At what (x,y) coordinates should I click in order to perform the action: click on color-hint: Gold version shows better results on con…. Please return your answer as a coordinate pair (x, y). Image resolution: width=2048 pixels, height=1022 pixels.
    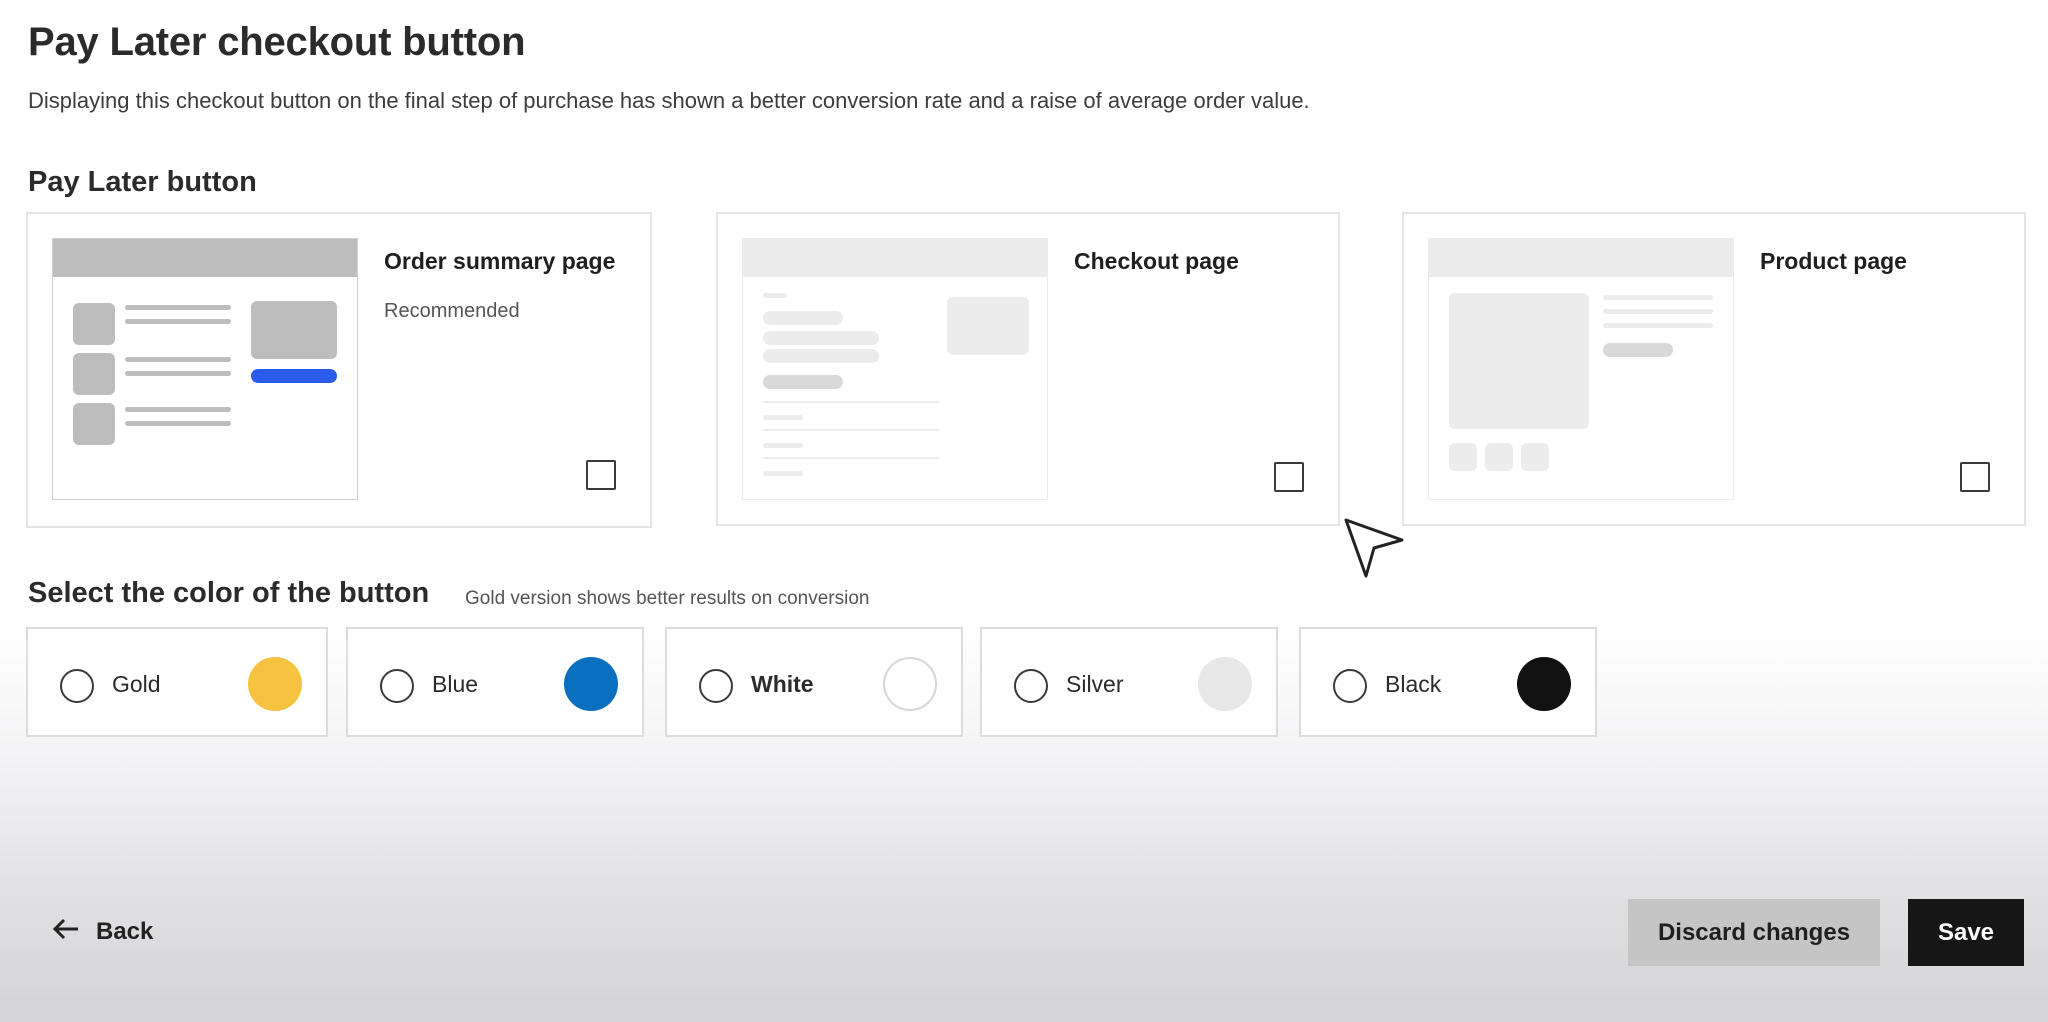
    Looking at the image, I should click on (667, 598).